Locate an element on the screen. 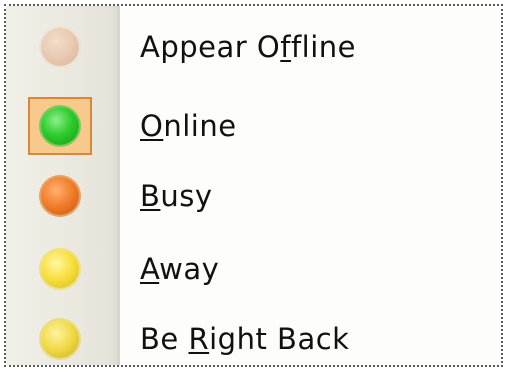 The height and width of the screenshot is (376, 507). accelerator-key: R is located at coordinates (199, 339).